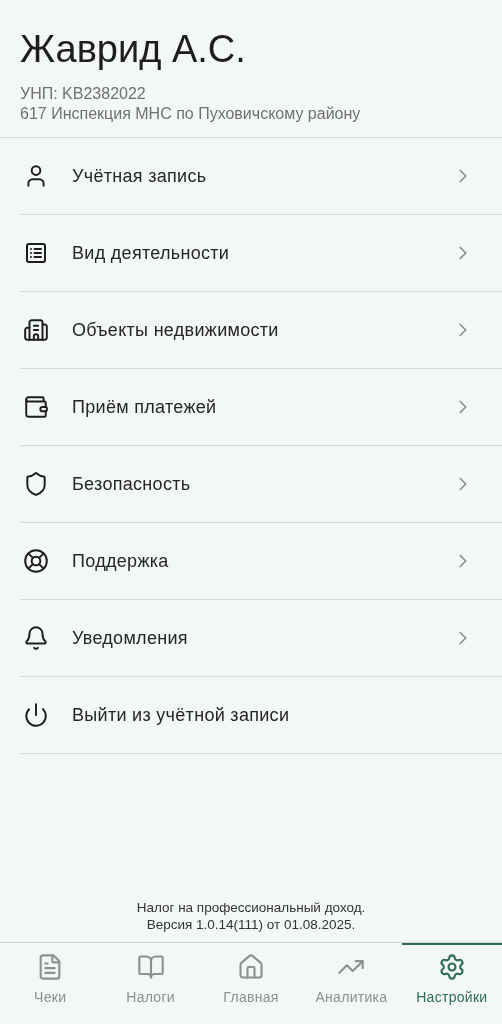  I want to click on list-icon, so click(36, 253).